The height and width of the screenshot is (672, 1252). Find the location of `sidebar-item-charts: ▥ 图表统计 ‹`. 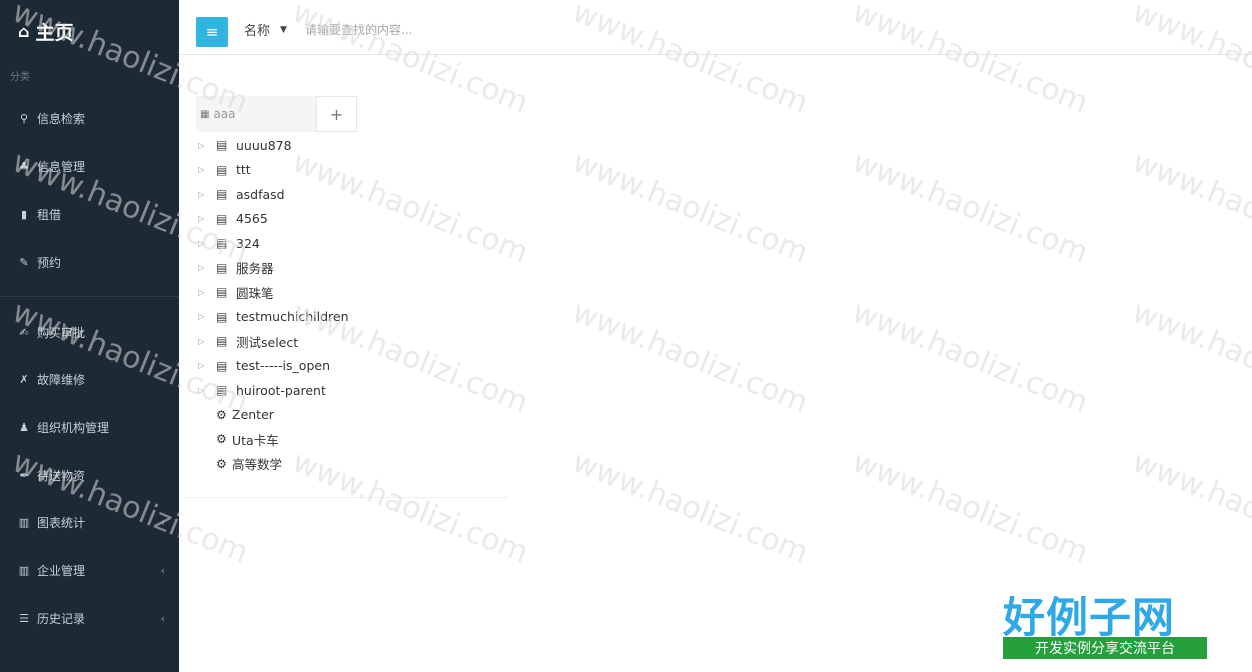

sidebar-item-charts: ▥ 图表统计 ‹ is located at coordinates (89, 522).